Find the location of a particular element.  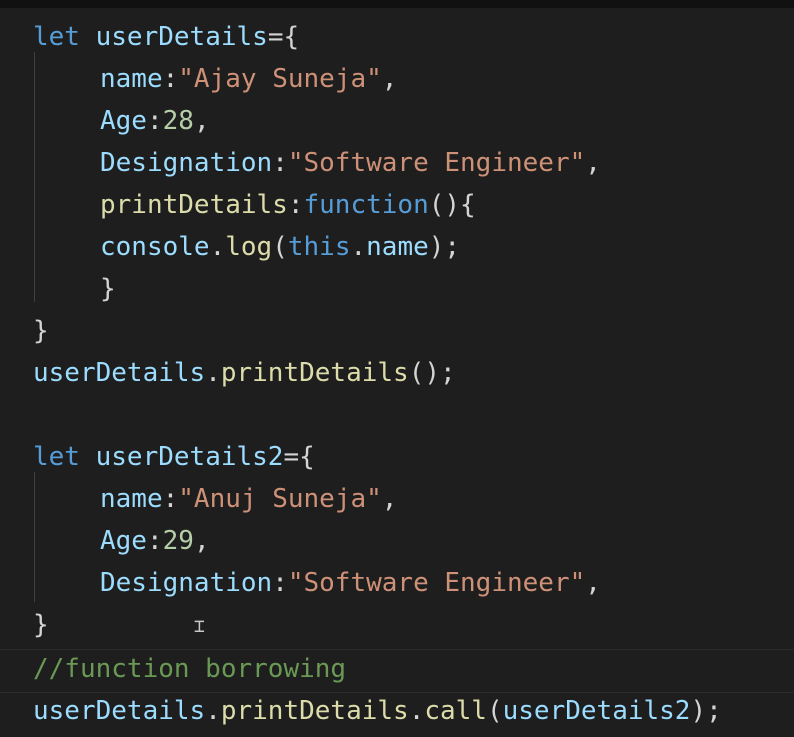

punctuation: (); is located at coordinates (432, 373).